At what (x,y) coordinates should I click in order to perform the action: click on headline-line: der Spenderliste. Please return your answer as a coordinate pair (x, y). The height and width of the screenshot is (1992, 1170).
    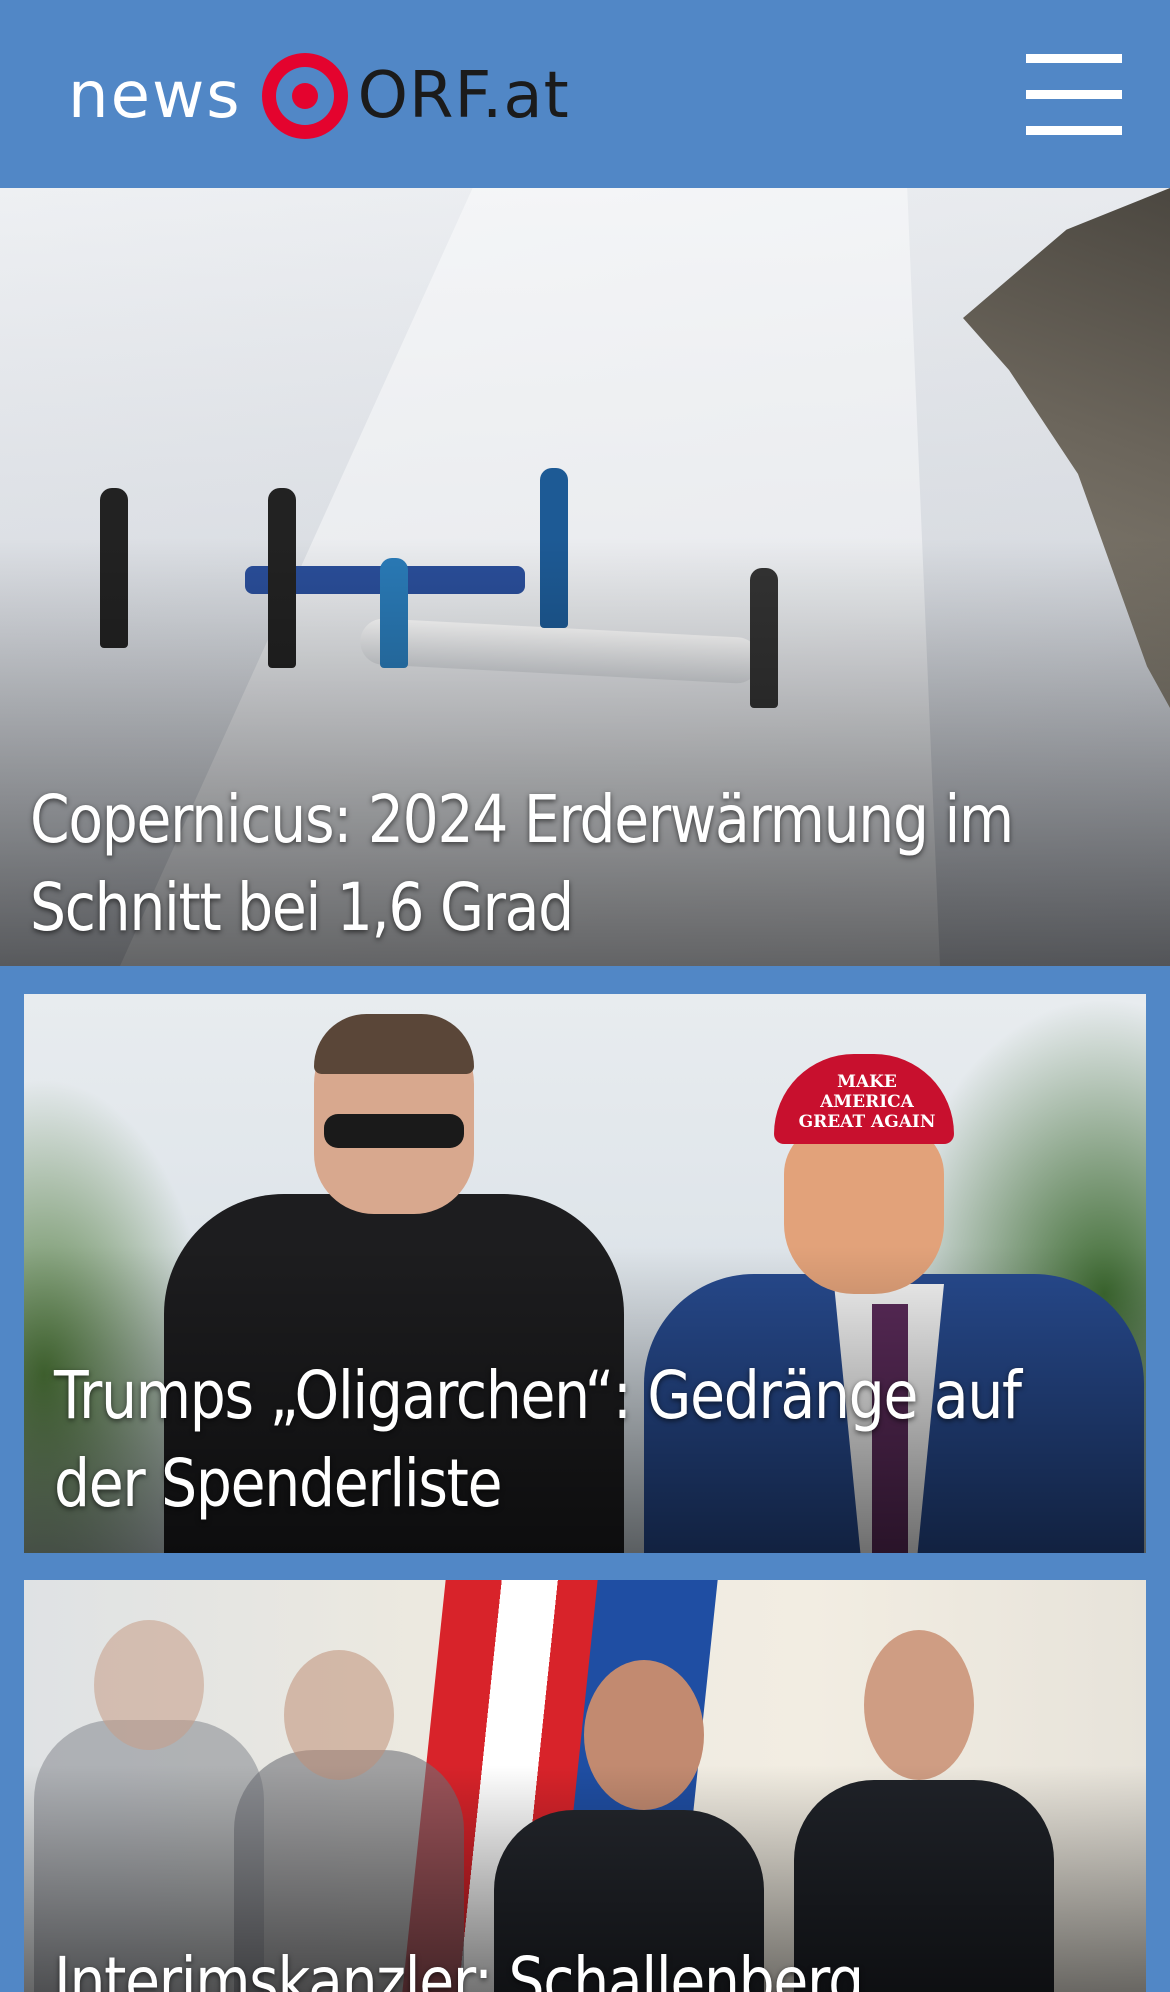
    Looking at the image, I should click on (278, 1483).